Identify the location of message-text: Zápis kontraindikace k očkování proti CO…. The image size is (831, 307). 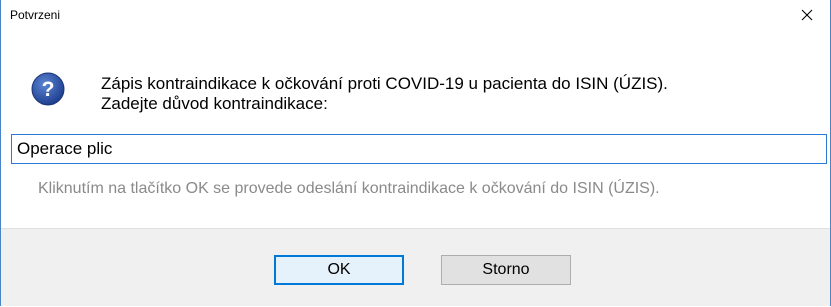
(384, 94).